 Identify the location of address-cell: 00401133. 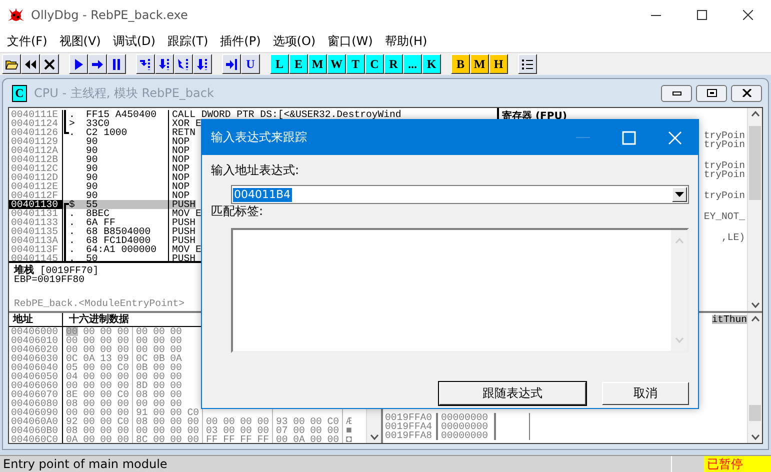
(36, 222).